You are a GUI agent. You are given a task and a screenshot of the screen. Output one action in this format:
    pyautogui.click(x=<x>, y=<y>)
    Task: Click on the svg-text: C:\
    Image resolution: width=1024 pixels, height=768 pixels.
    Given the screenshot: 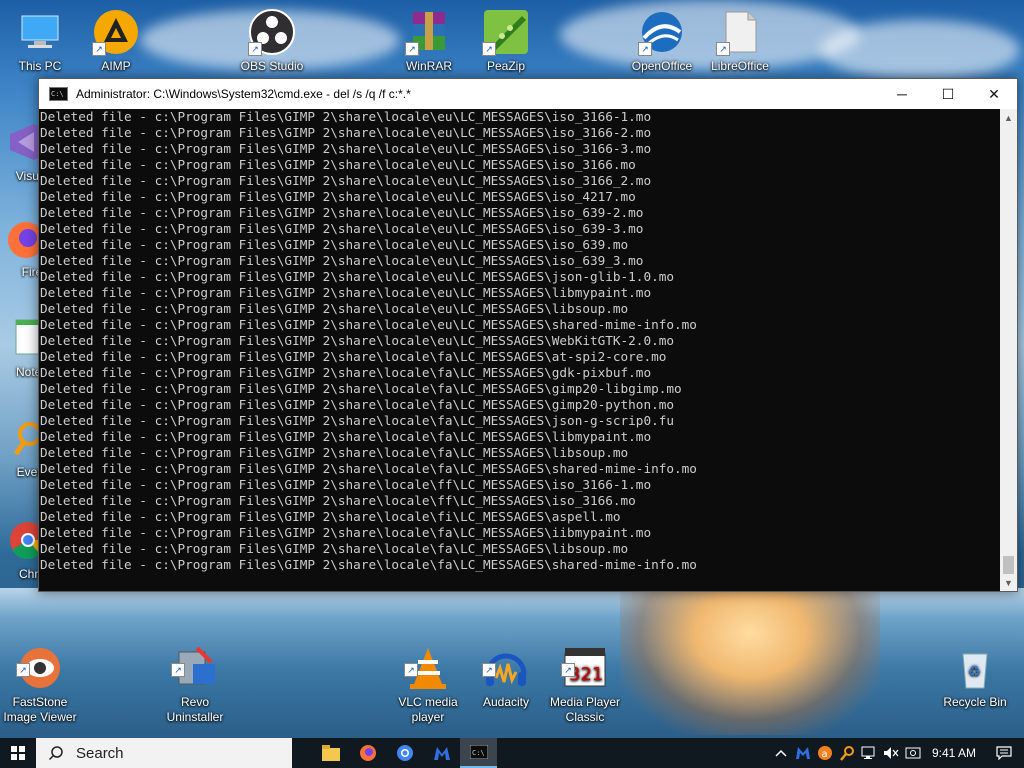 What is the action you would take?
    pyautogui.click(x=478, y=753)
    